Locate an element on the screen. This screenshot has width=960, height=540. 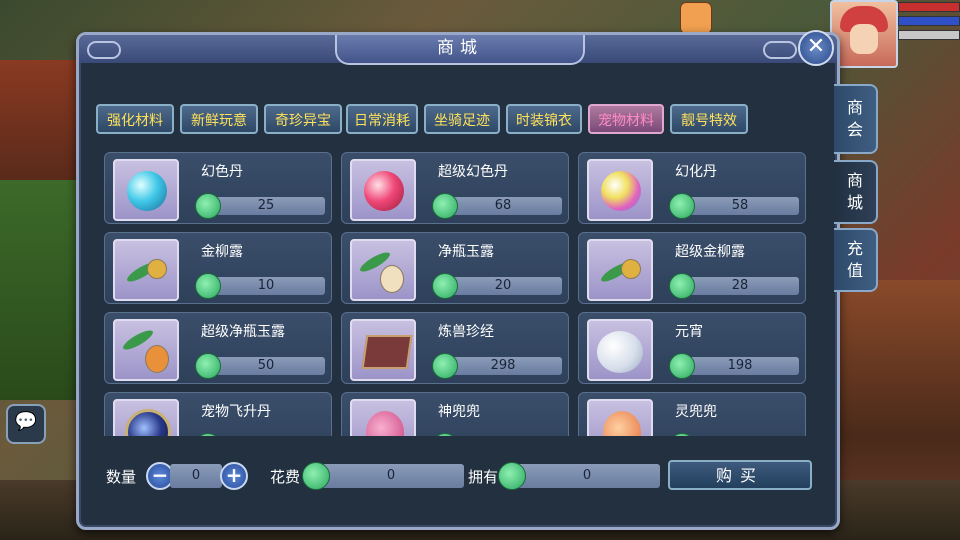
sp-bar is located at coordinates (929, 35).